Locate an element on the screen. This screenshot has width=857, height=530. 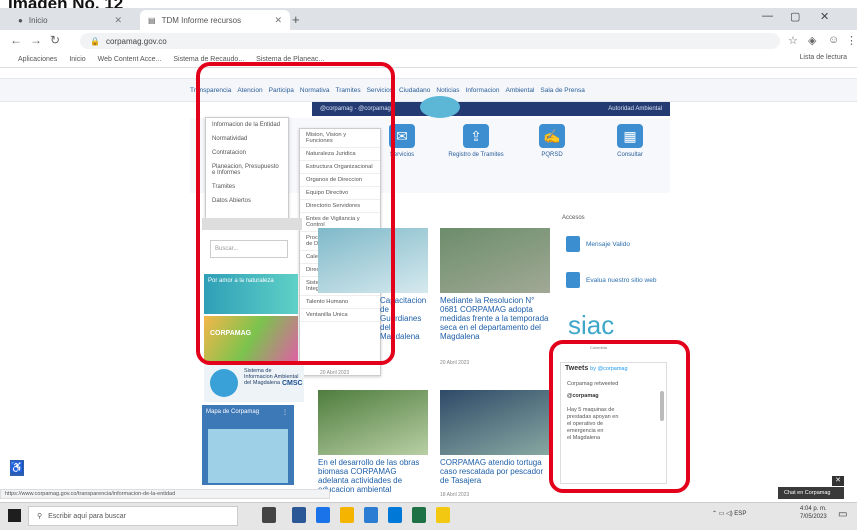
menu-icon: ⋮ is located at coordinates (851, 40).